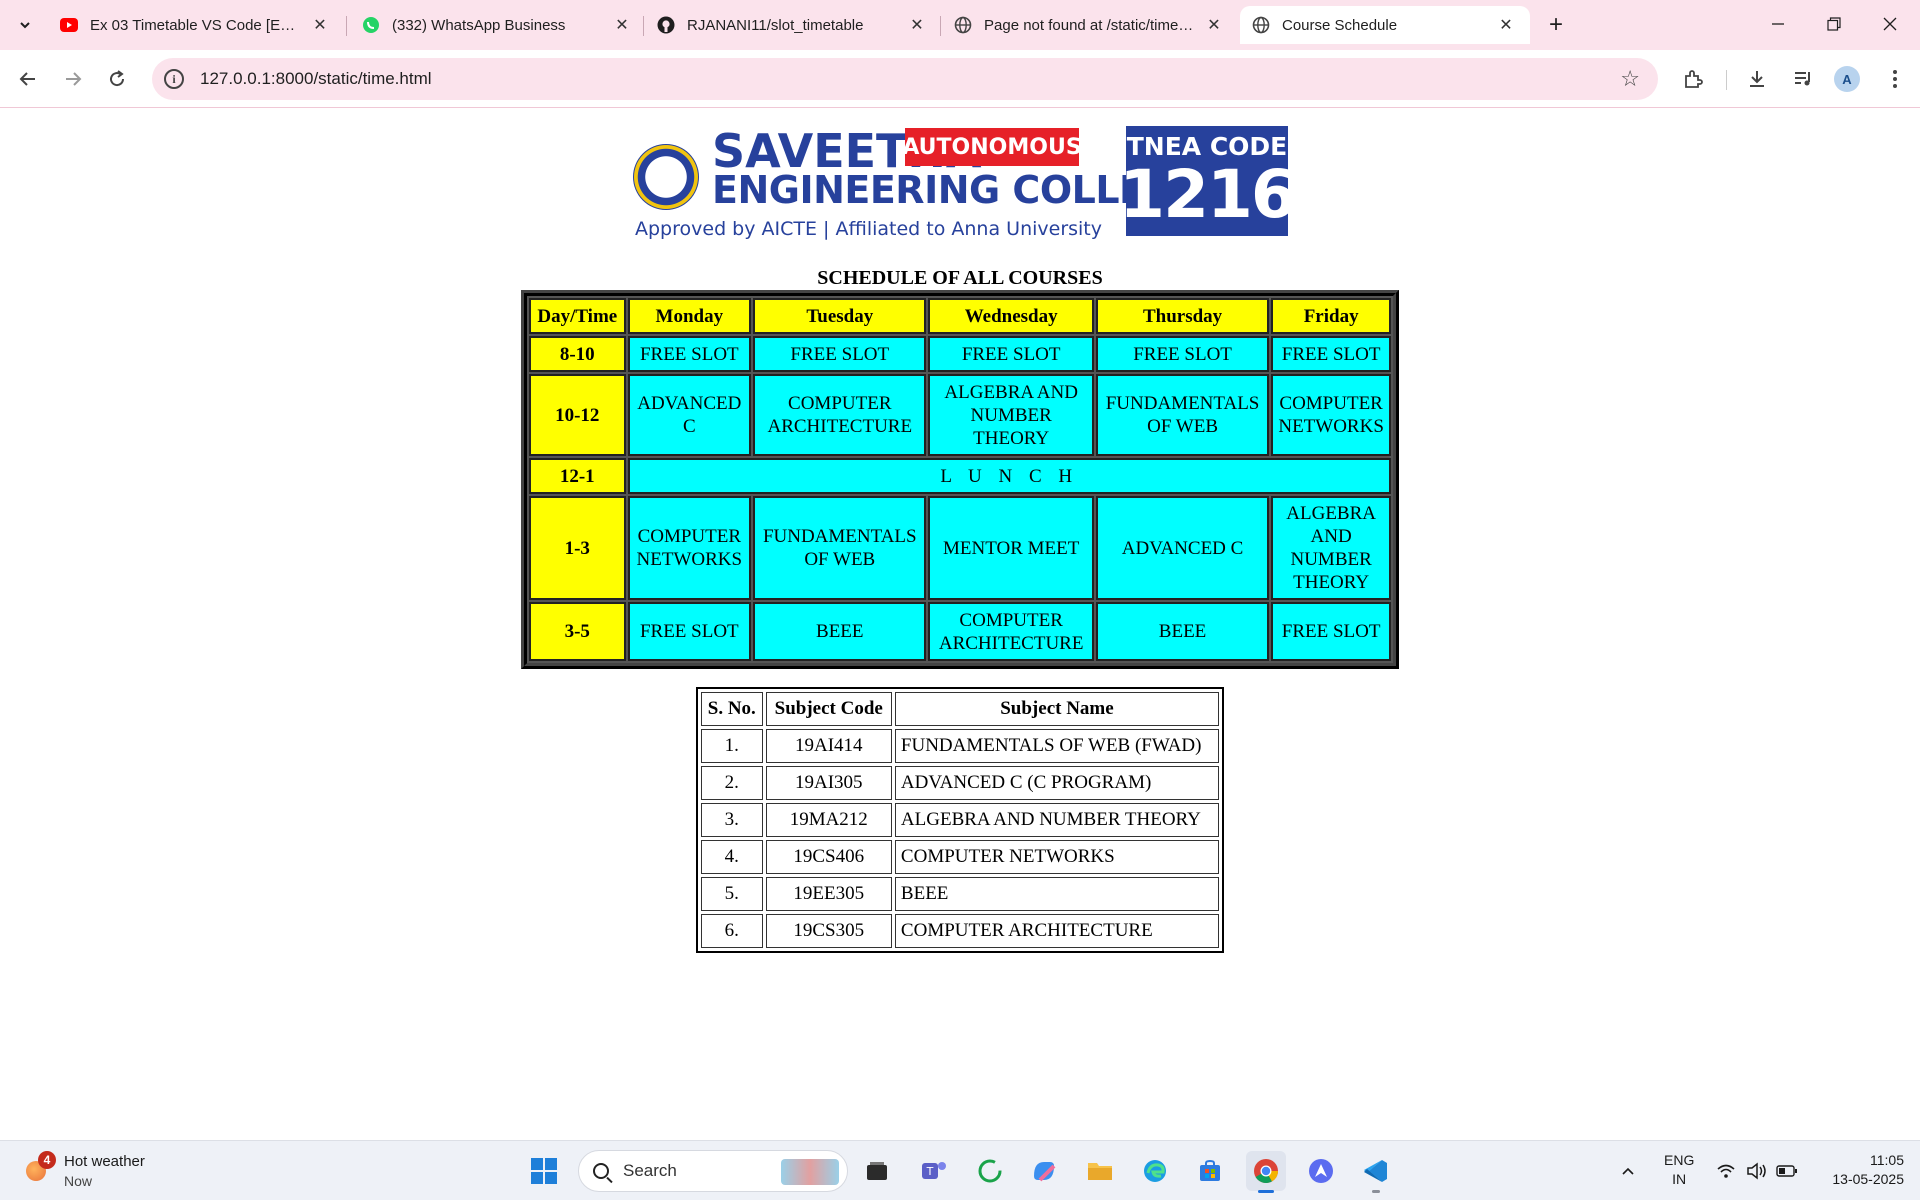 The height and width of the screenshot is (1201, 1920). What do you see at coordinates (1056, 746) in the screenshot?
I see `name-cell: FUNDAMENTALS OF WEB (FWAD)` at bounding box center [1056, 746].